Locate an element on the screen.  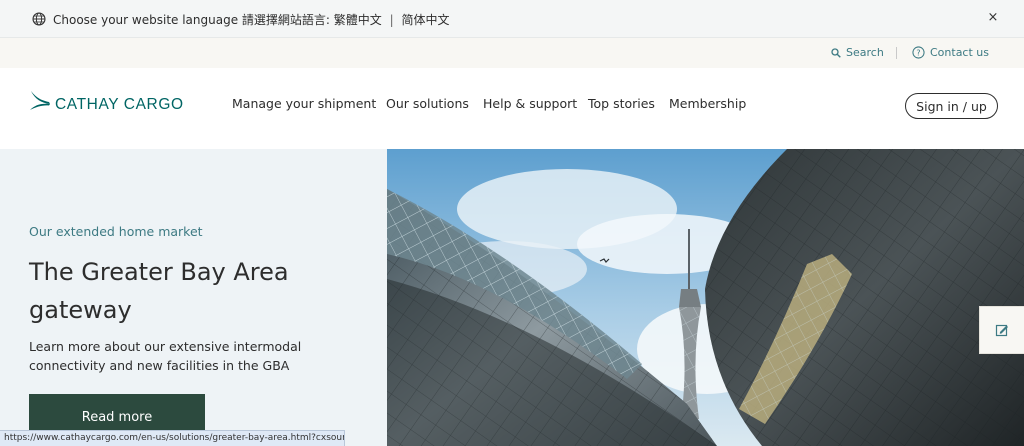
nav-membership: Membership is located at coordinates (707, 103).